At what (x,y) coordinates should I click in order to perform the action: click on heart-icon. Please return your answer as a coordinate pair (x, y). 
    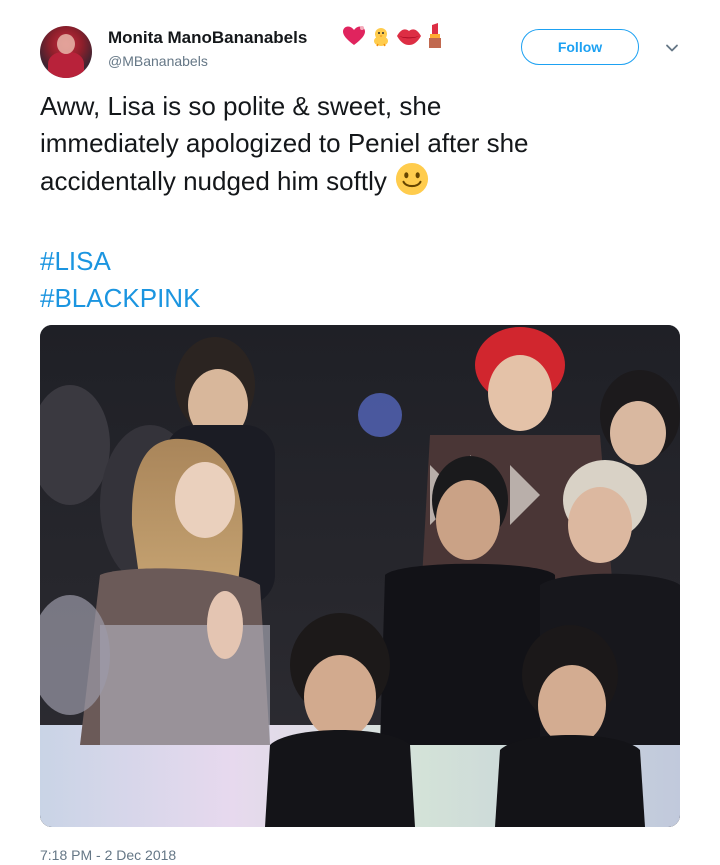
    Looking at the image, I should click on (354, 35).